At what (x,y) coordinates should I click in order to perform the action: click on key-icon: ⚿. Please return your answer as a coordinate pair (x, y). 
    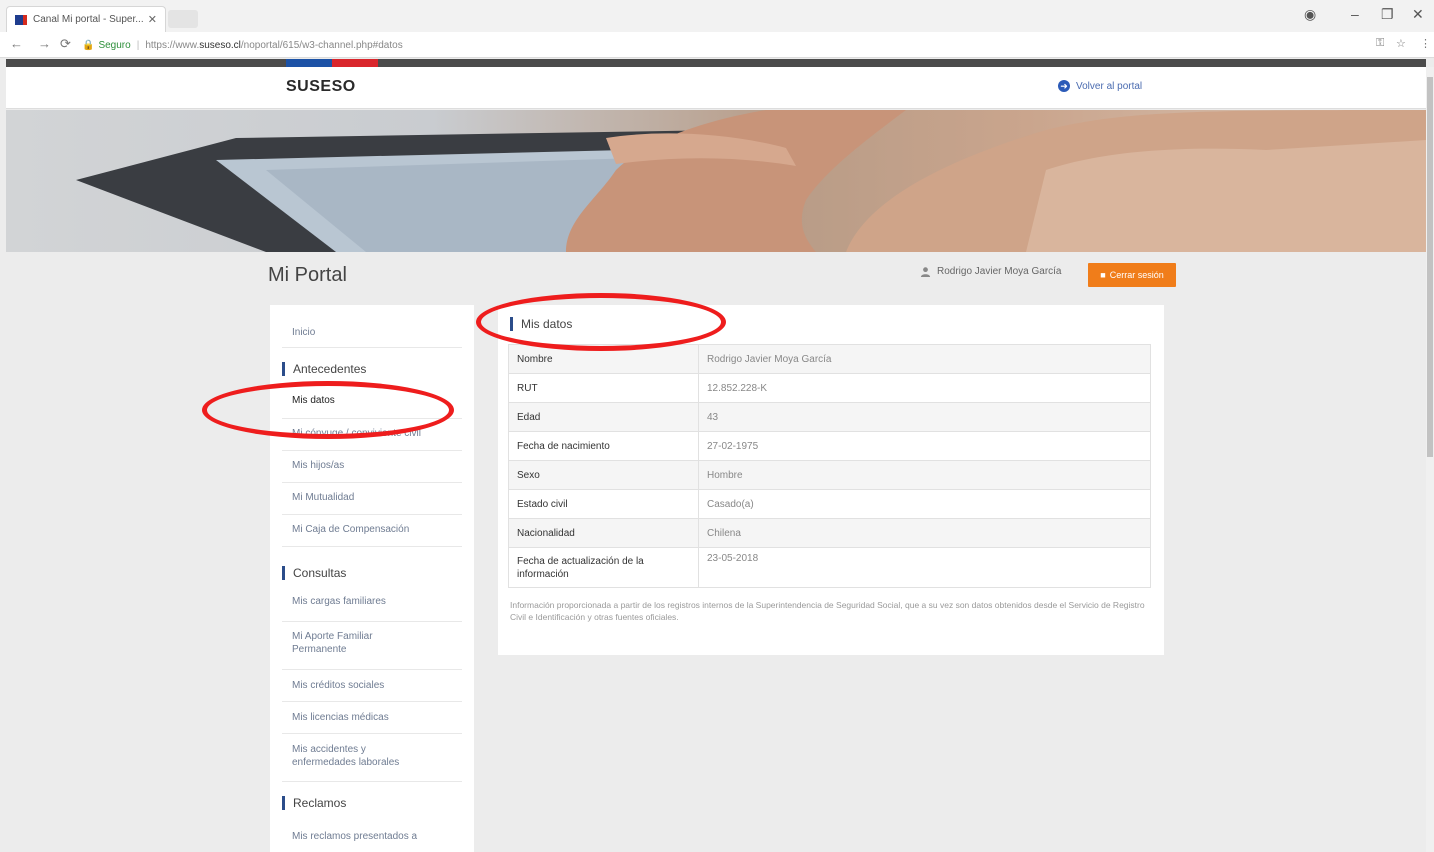
    Looking at the image, I should click on (1380, 43).